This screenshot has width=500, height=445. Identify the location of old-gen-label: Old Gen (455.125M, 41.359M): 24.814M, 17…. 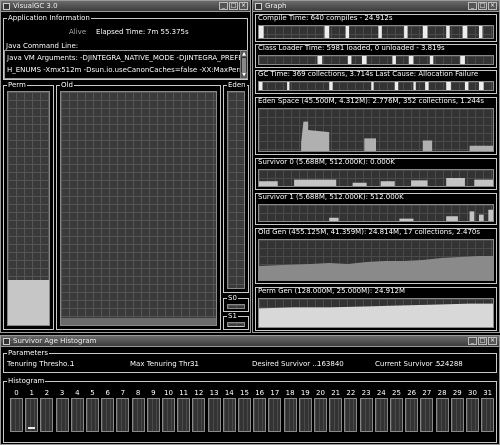
(369, 232).